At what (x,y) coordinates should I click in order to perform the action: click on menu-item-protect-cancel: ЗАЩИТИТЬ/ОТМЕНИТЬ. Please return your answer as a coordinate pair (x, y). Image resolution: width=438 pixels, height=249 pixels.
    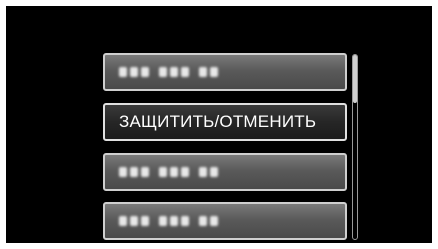
    Looking at the image, I should click on (225, 122).